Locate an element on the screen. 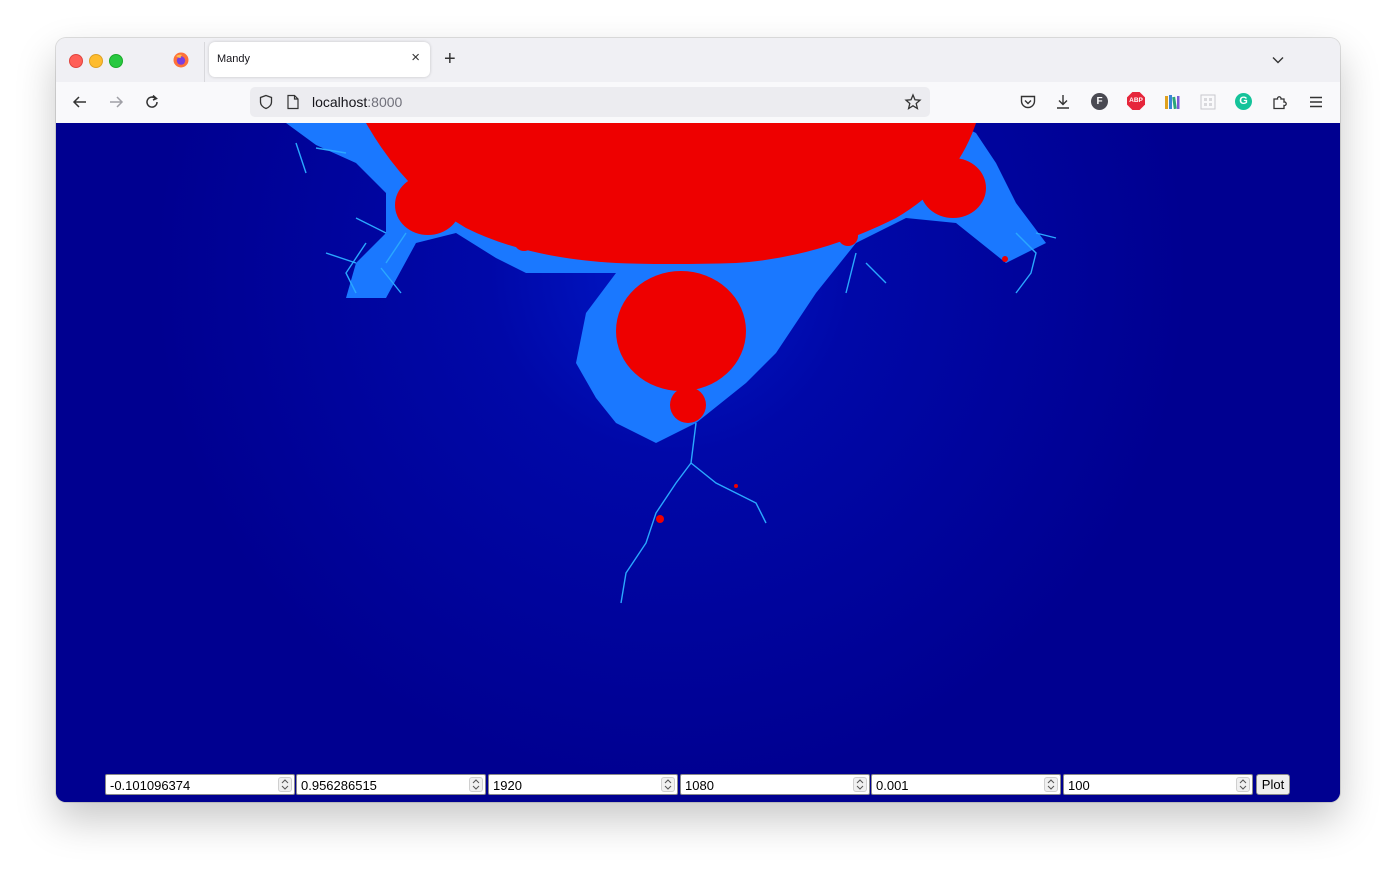 The image size is (1396, 877). back-arrow-icon is located at coordinates (80, 102).